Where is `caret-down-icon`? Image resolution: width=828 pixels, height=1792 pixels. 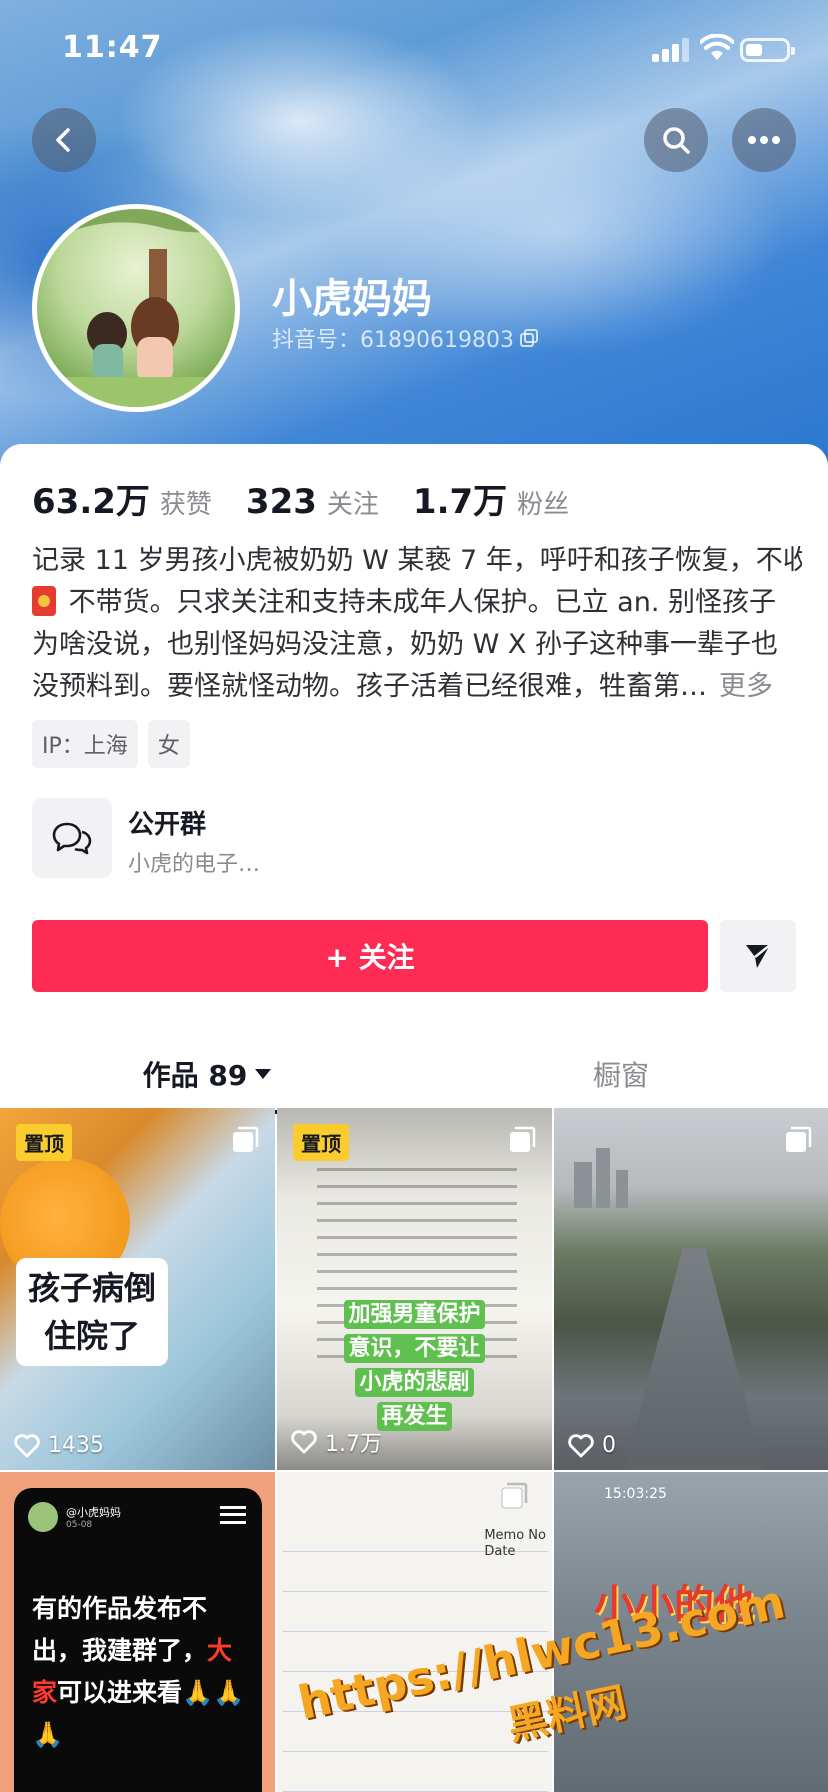 caret-down-icon is located at coordinates (263, 1074).